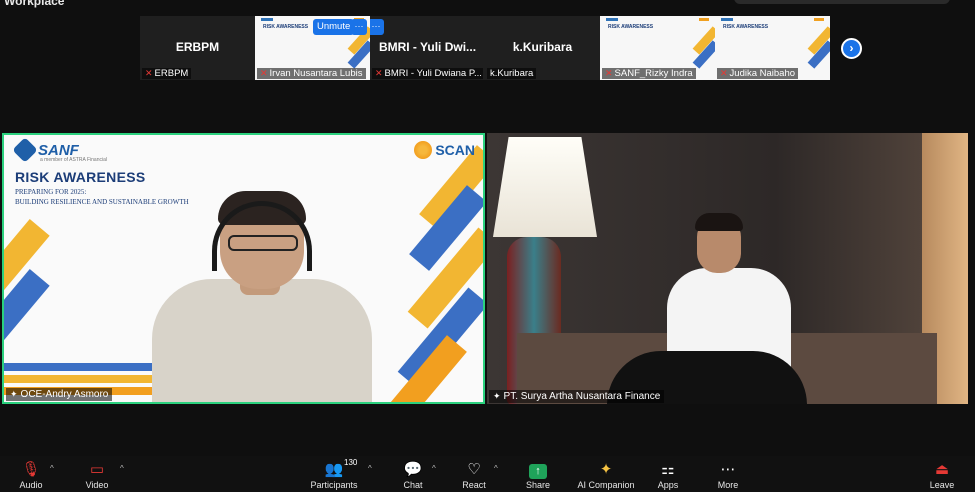 This screenshot has width=975, height=492. Describe the element at coordinates (668, 469) in the screenshot. I see `apps-icon: ⚏` at that location.